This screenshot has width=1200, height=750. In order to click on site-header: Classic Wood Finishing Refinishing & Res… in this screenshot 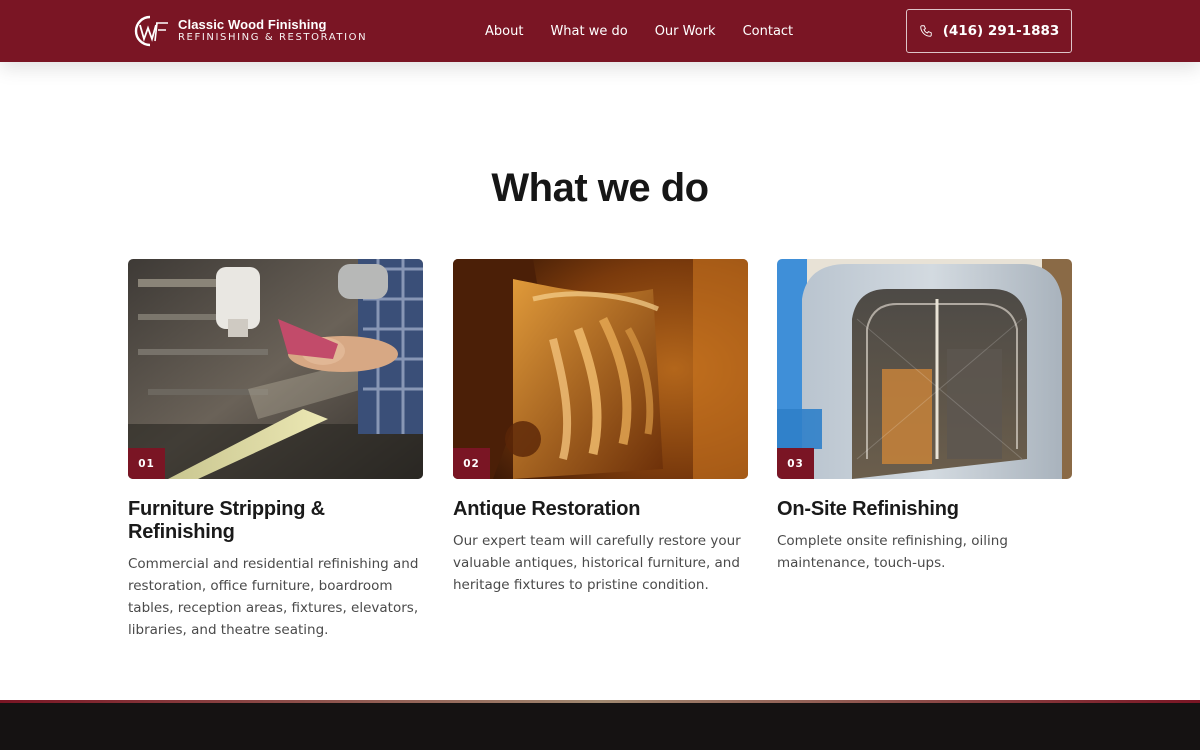, I will do `click(600, 31)`.